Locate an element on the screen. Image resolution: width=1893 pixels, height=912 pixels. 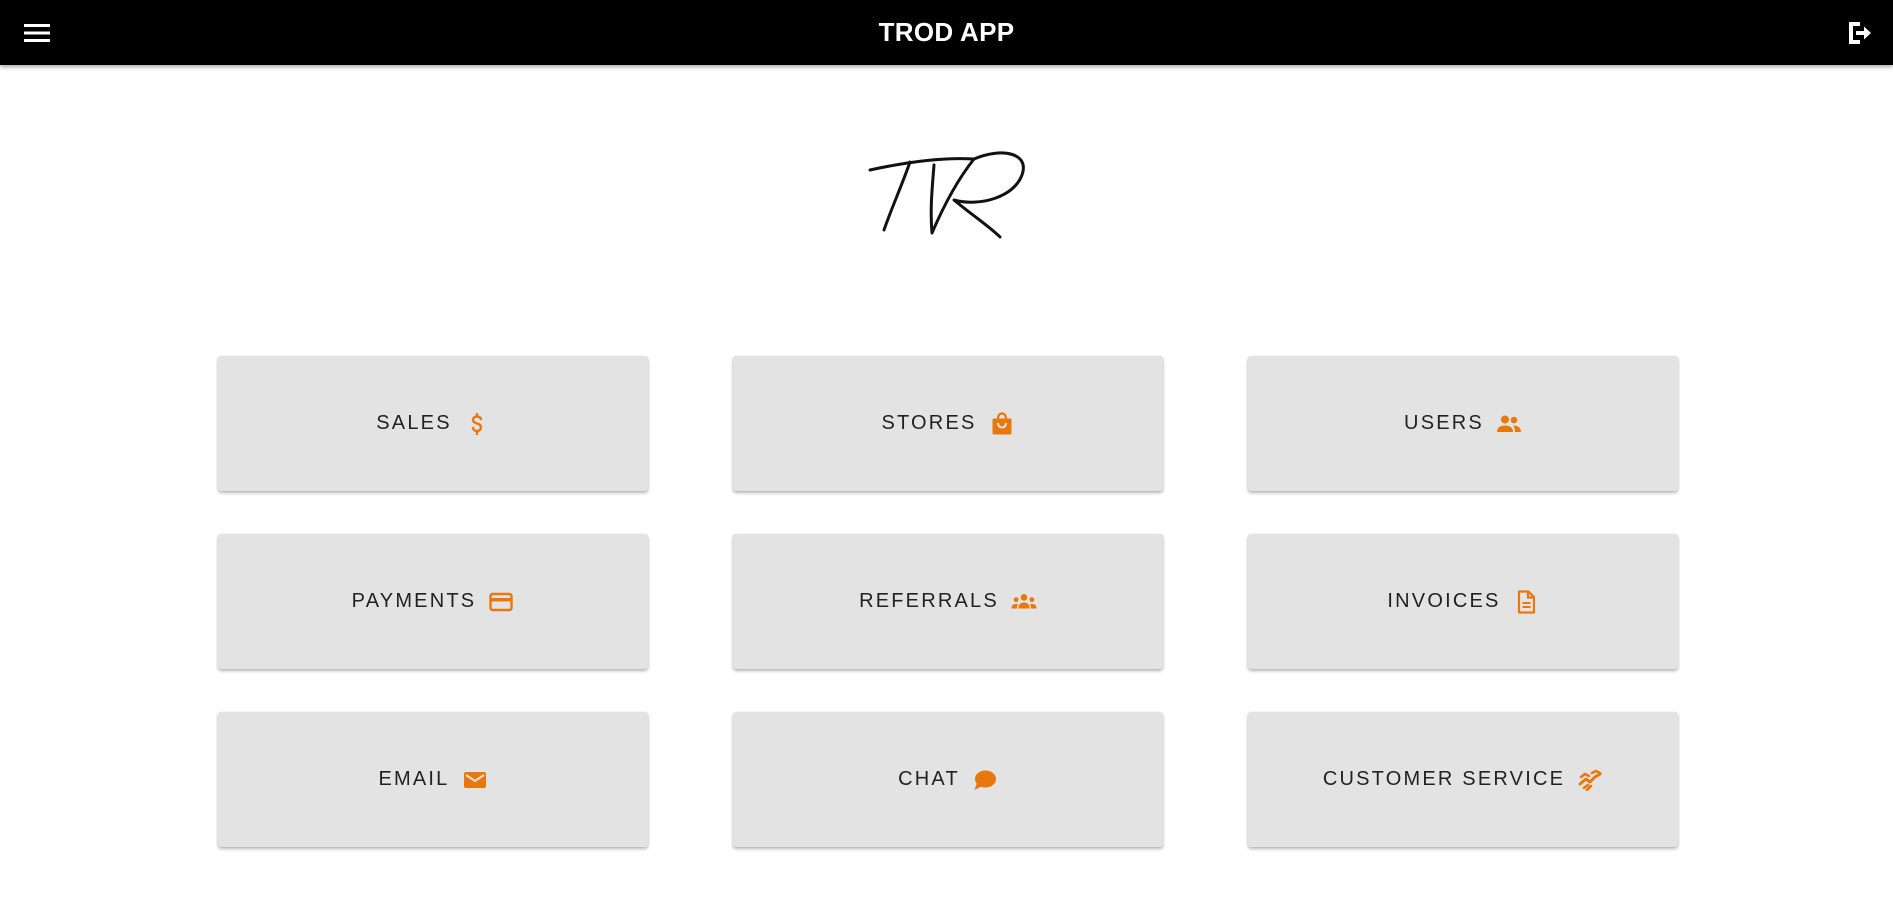
tile-label: USERS is located at coordinates (1444, 423).